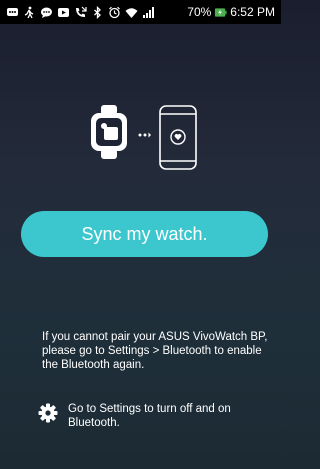 The height and width of the screenshot is (469, 320). I want to click on clock-time: 6:52 PM, so click(252, 12).